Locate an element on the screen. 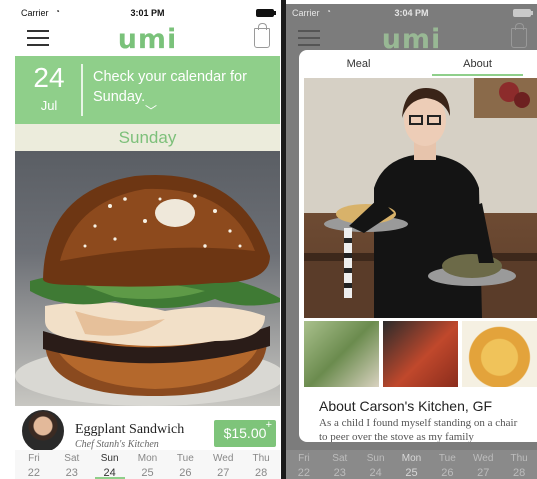 The height and width of the screenshot is (479, 537). clock: 3:01 PM is located at coordinates (147, 13).